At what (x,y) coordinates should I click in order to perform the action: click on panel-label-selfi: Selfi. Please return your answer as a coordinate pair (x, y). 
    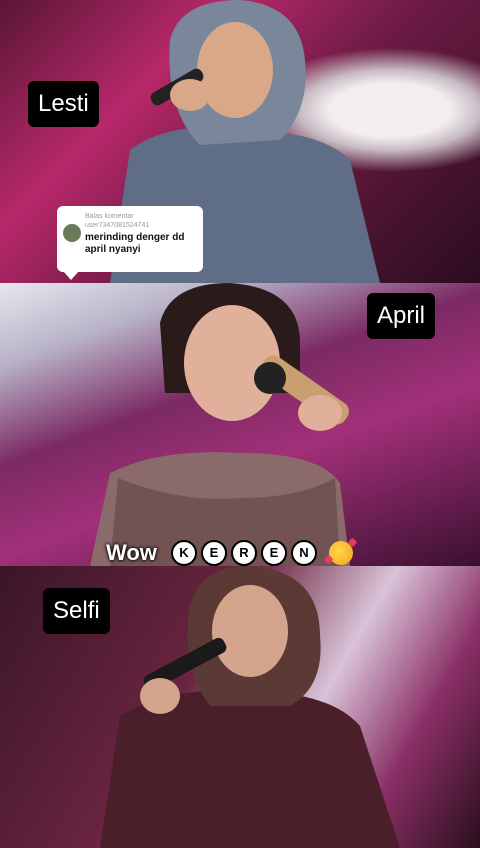
    Looking at the image, I should click on (76, 611).